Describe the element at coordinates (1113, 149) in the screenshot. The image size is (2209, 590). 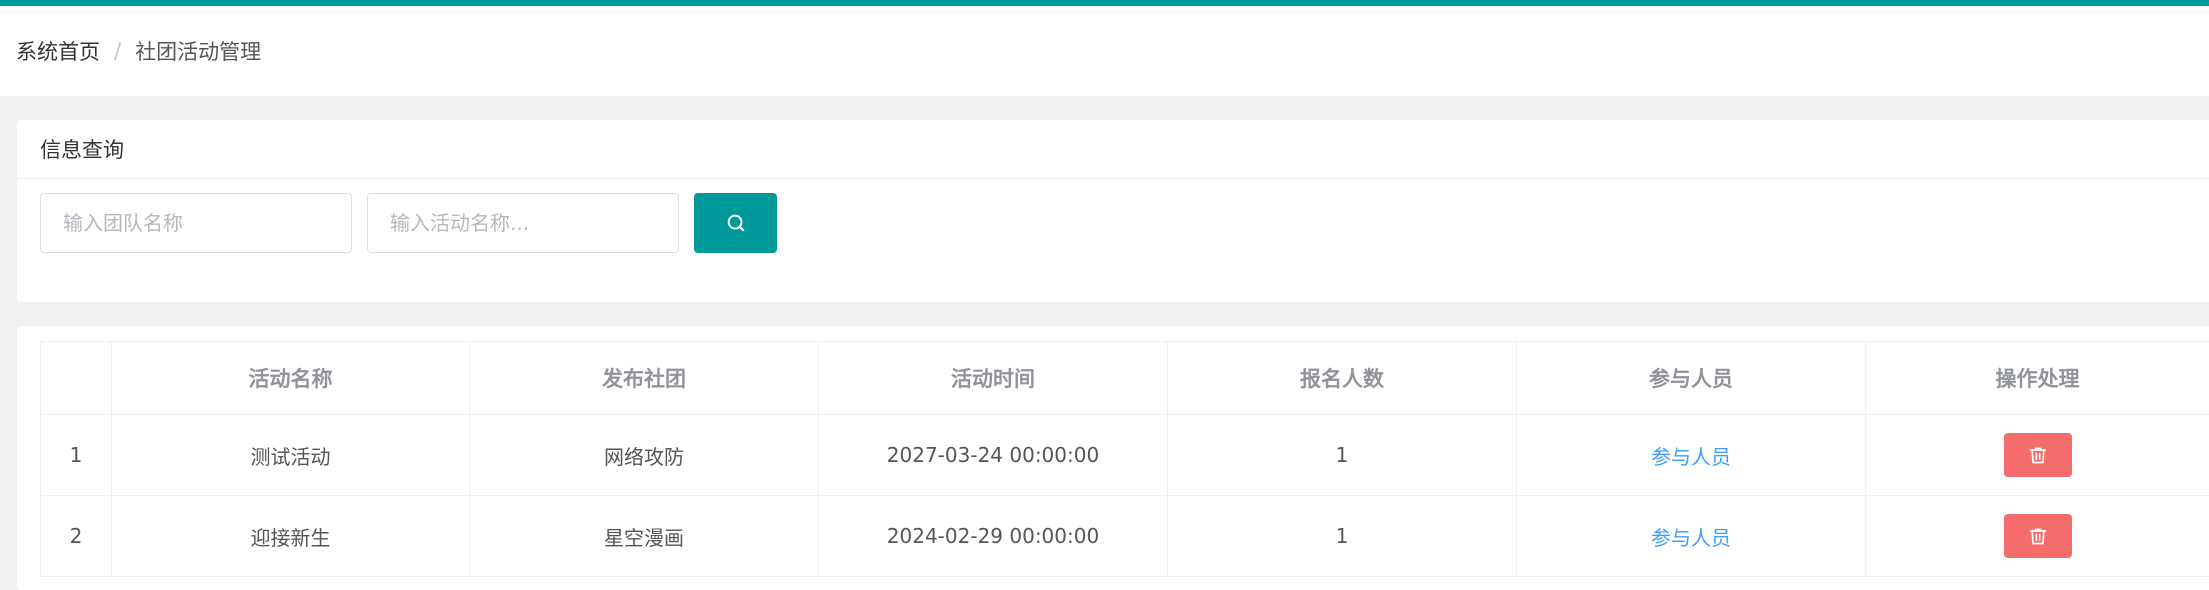
I see `search-panel-title: 信息查询` at that location.